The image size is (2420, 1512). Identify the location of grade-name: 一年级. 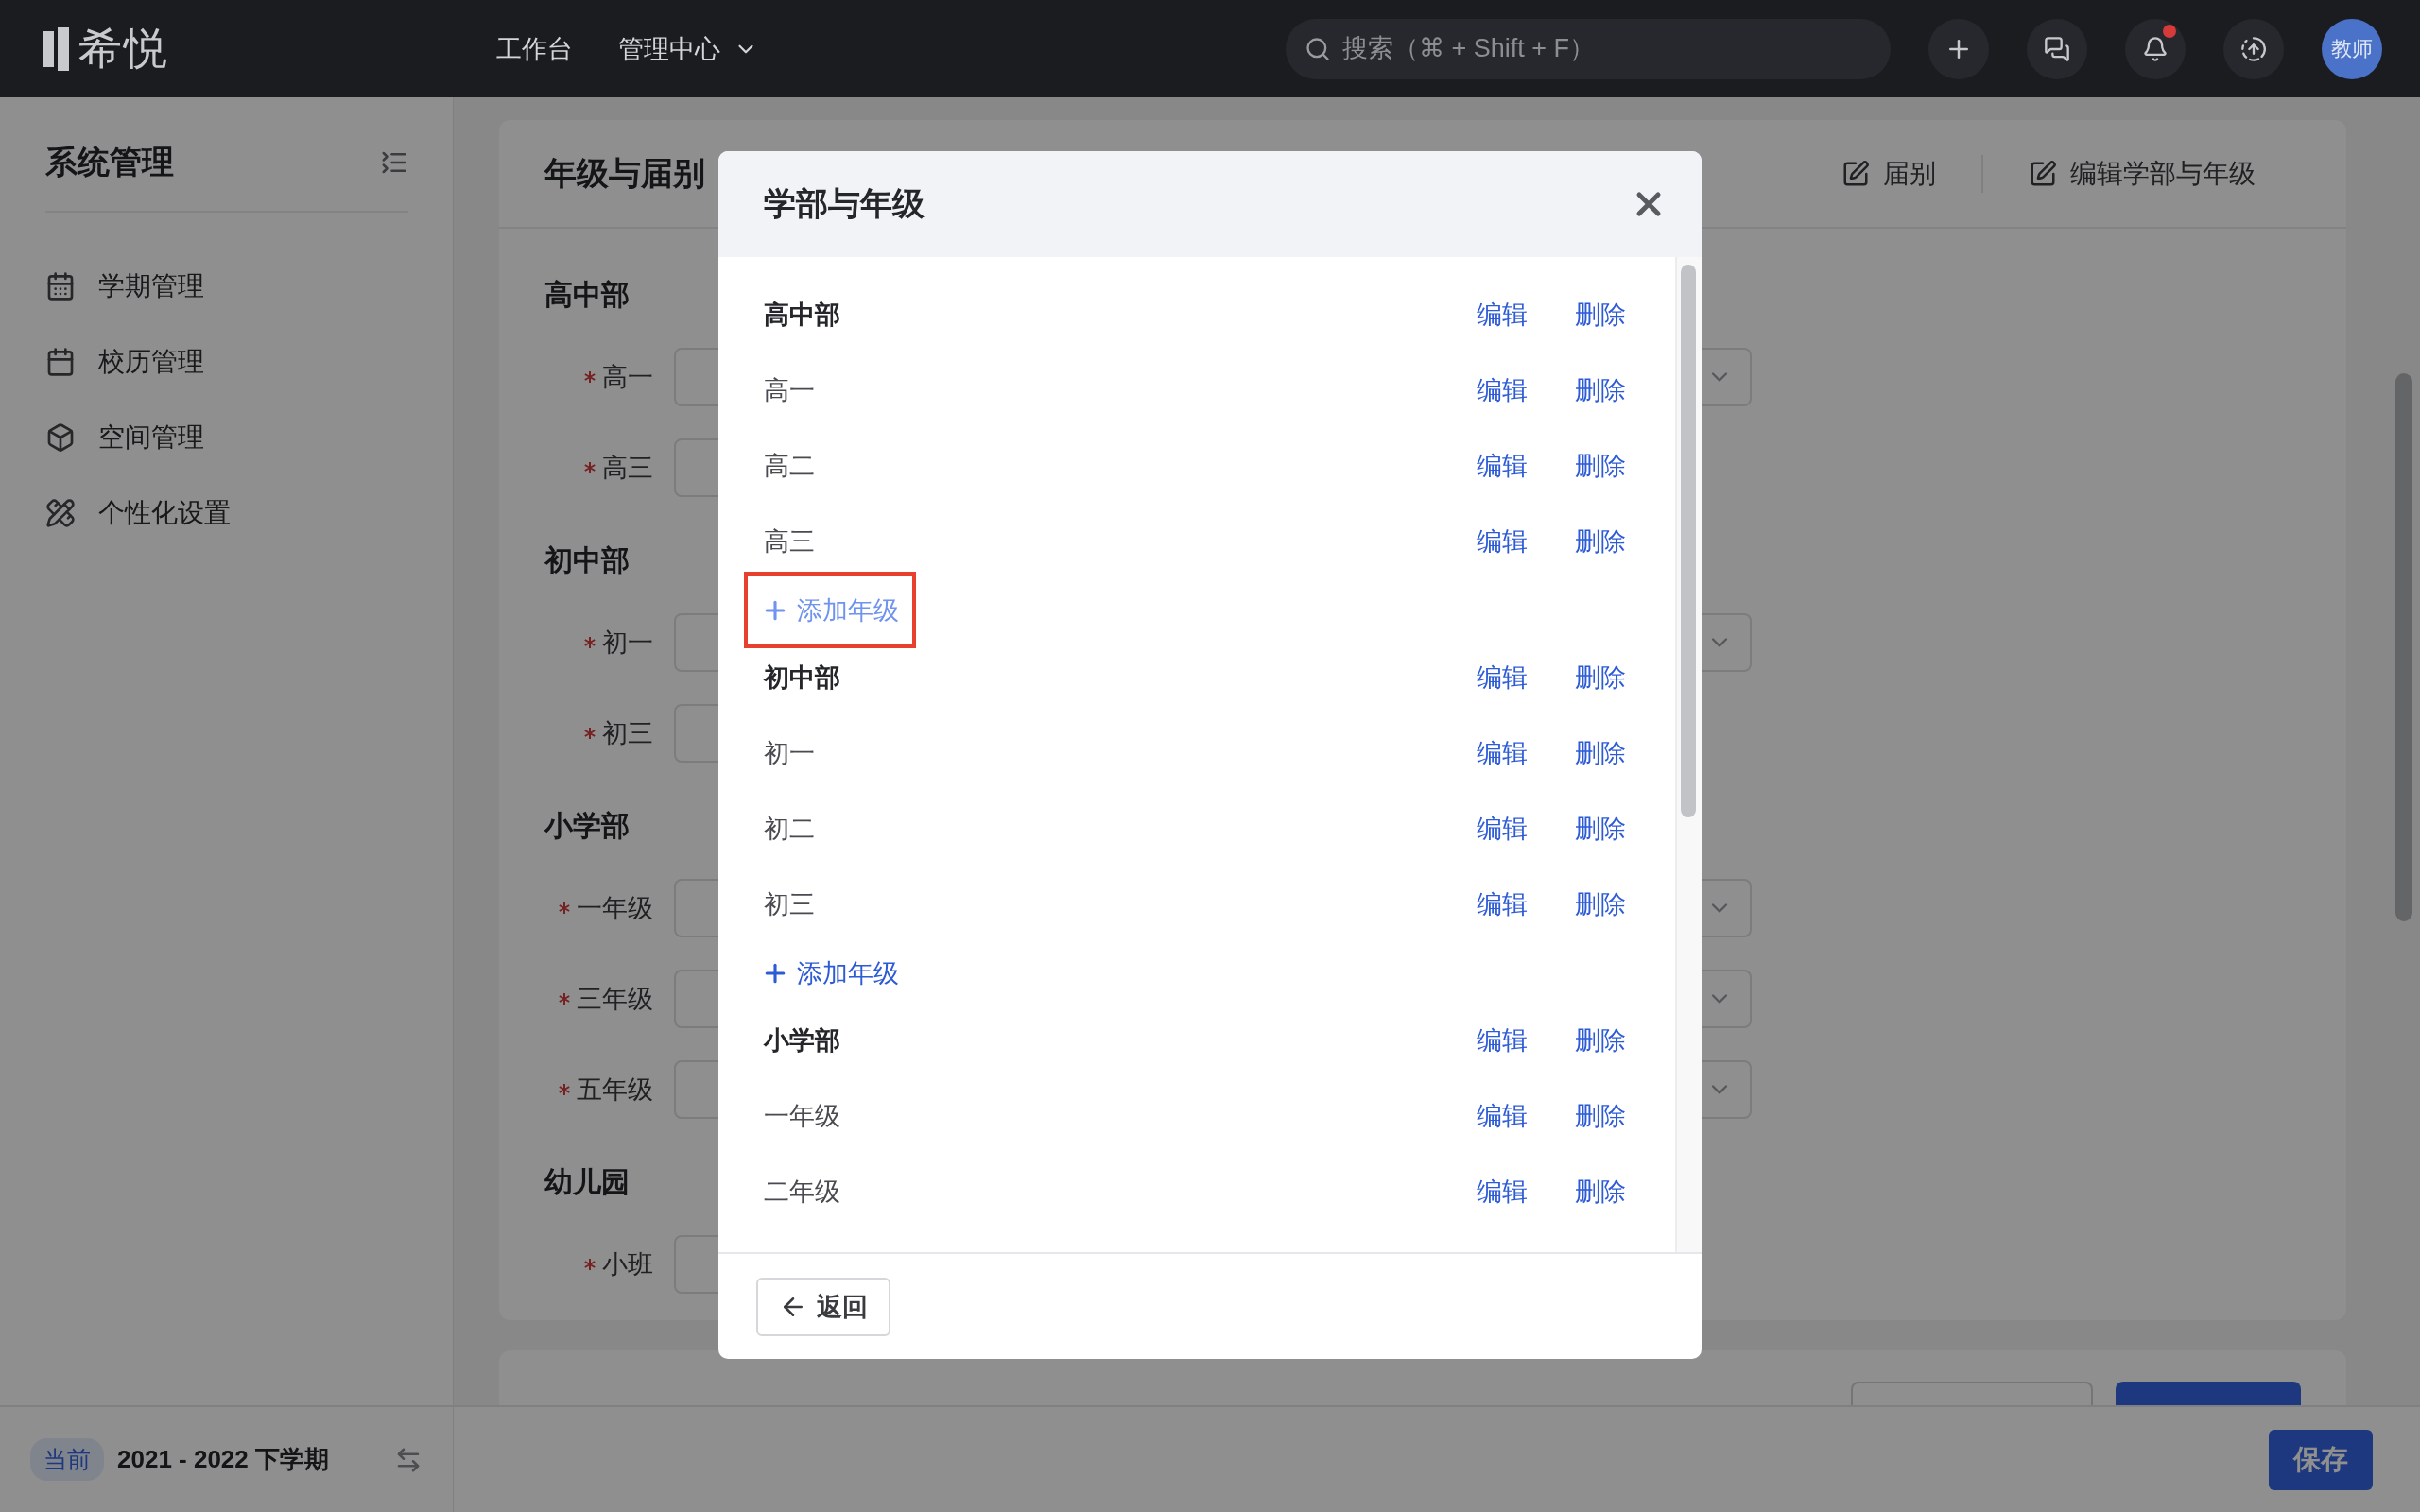
(802, 1116).